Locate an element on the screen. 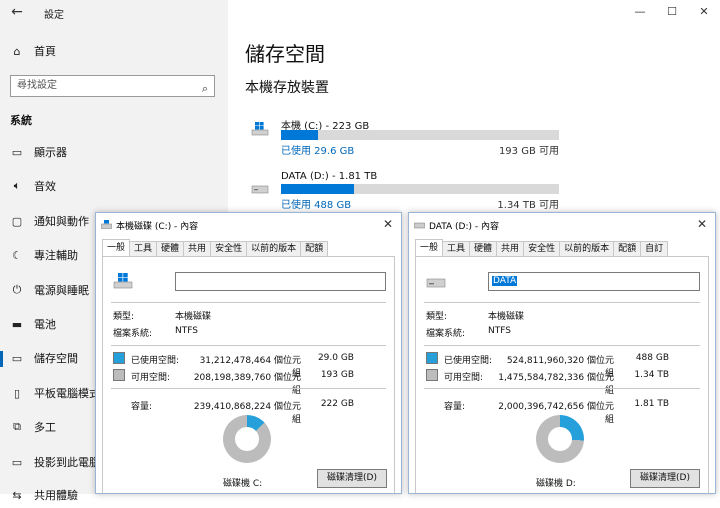 The height and width of the screenshot is (508, 720). sidebar-item-label: 音效 is located at coordinates (45, 186).